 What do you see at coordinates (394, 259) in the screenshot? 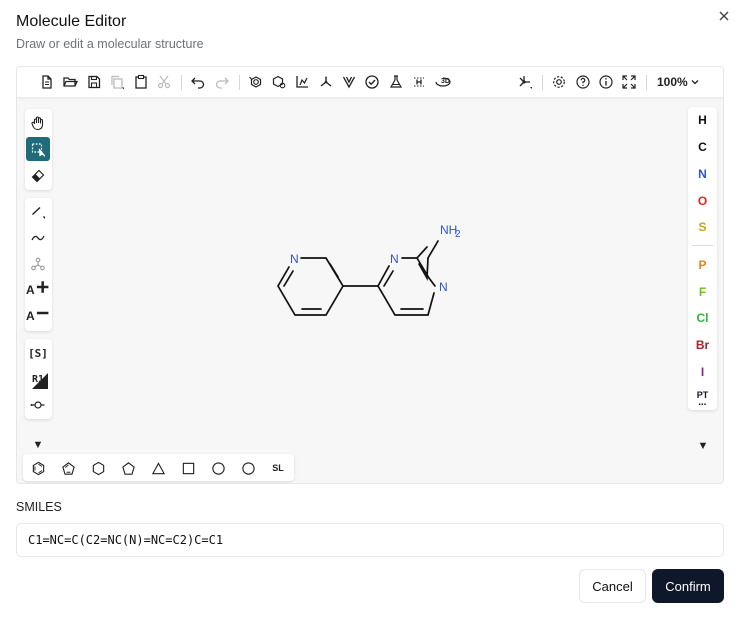
I see `atom-n2: N` at bounding box center [394, 259].